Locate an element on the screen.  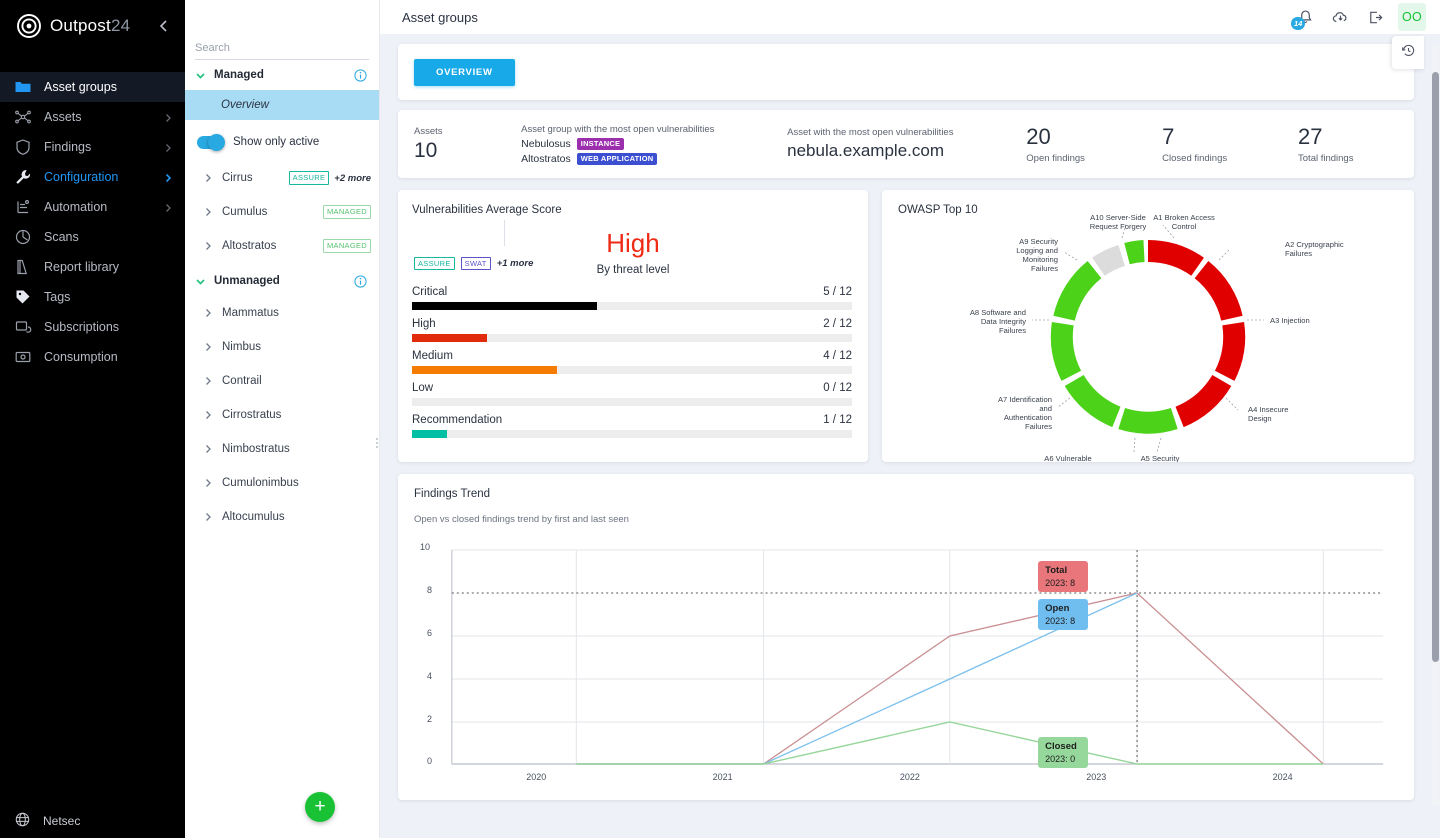
nav-label: Automation is located at coordinates (76, 207).